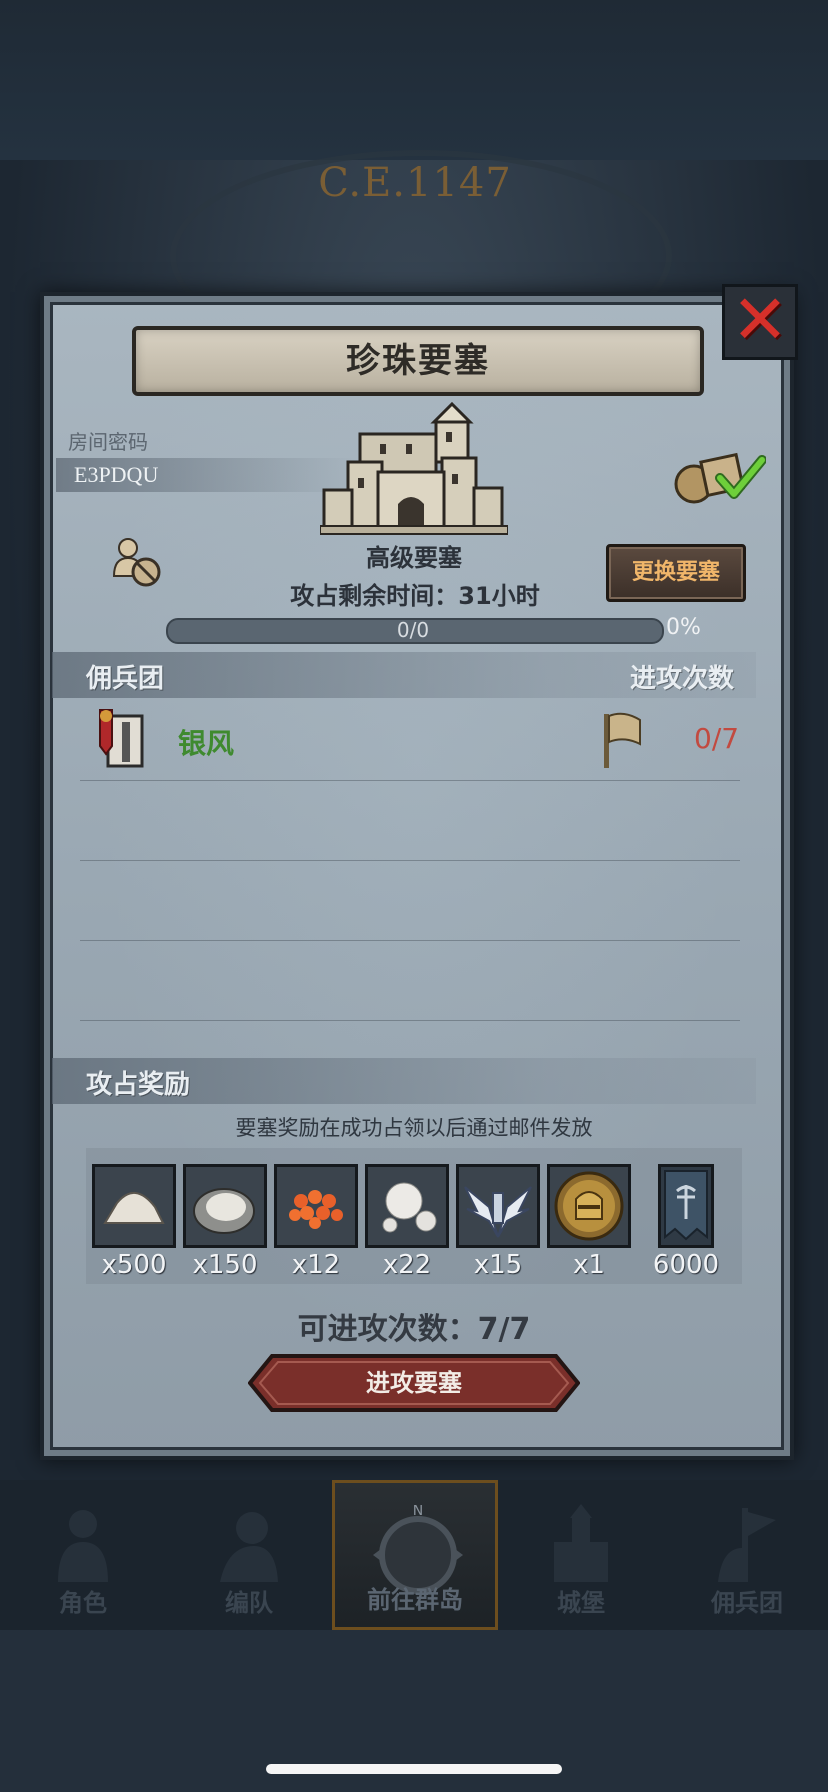 The height and width of the screenshot is (1792, 828). What do you see at coordinates (415, 1600) in the screenshot?
I see `nav-label: 前往群岛` at bounding box center [415, 1600].